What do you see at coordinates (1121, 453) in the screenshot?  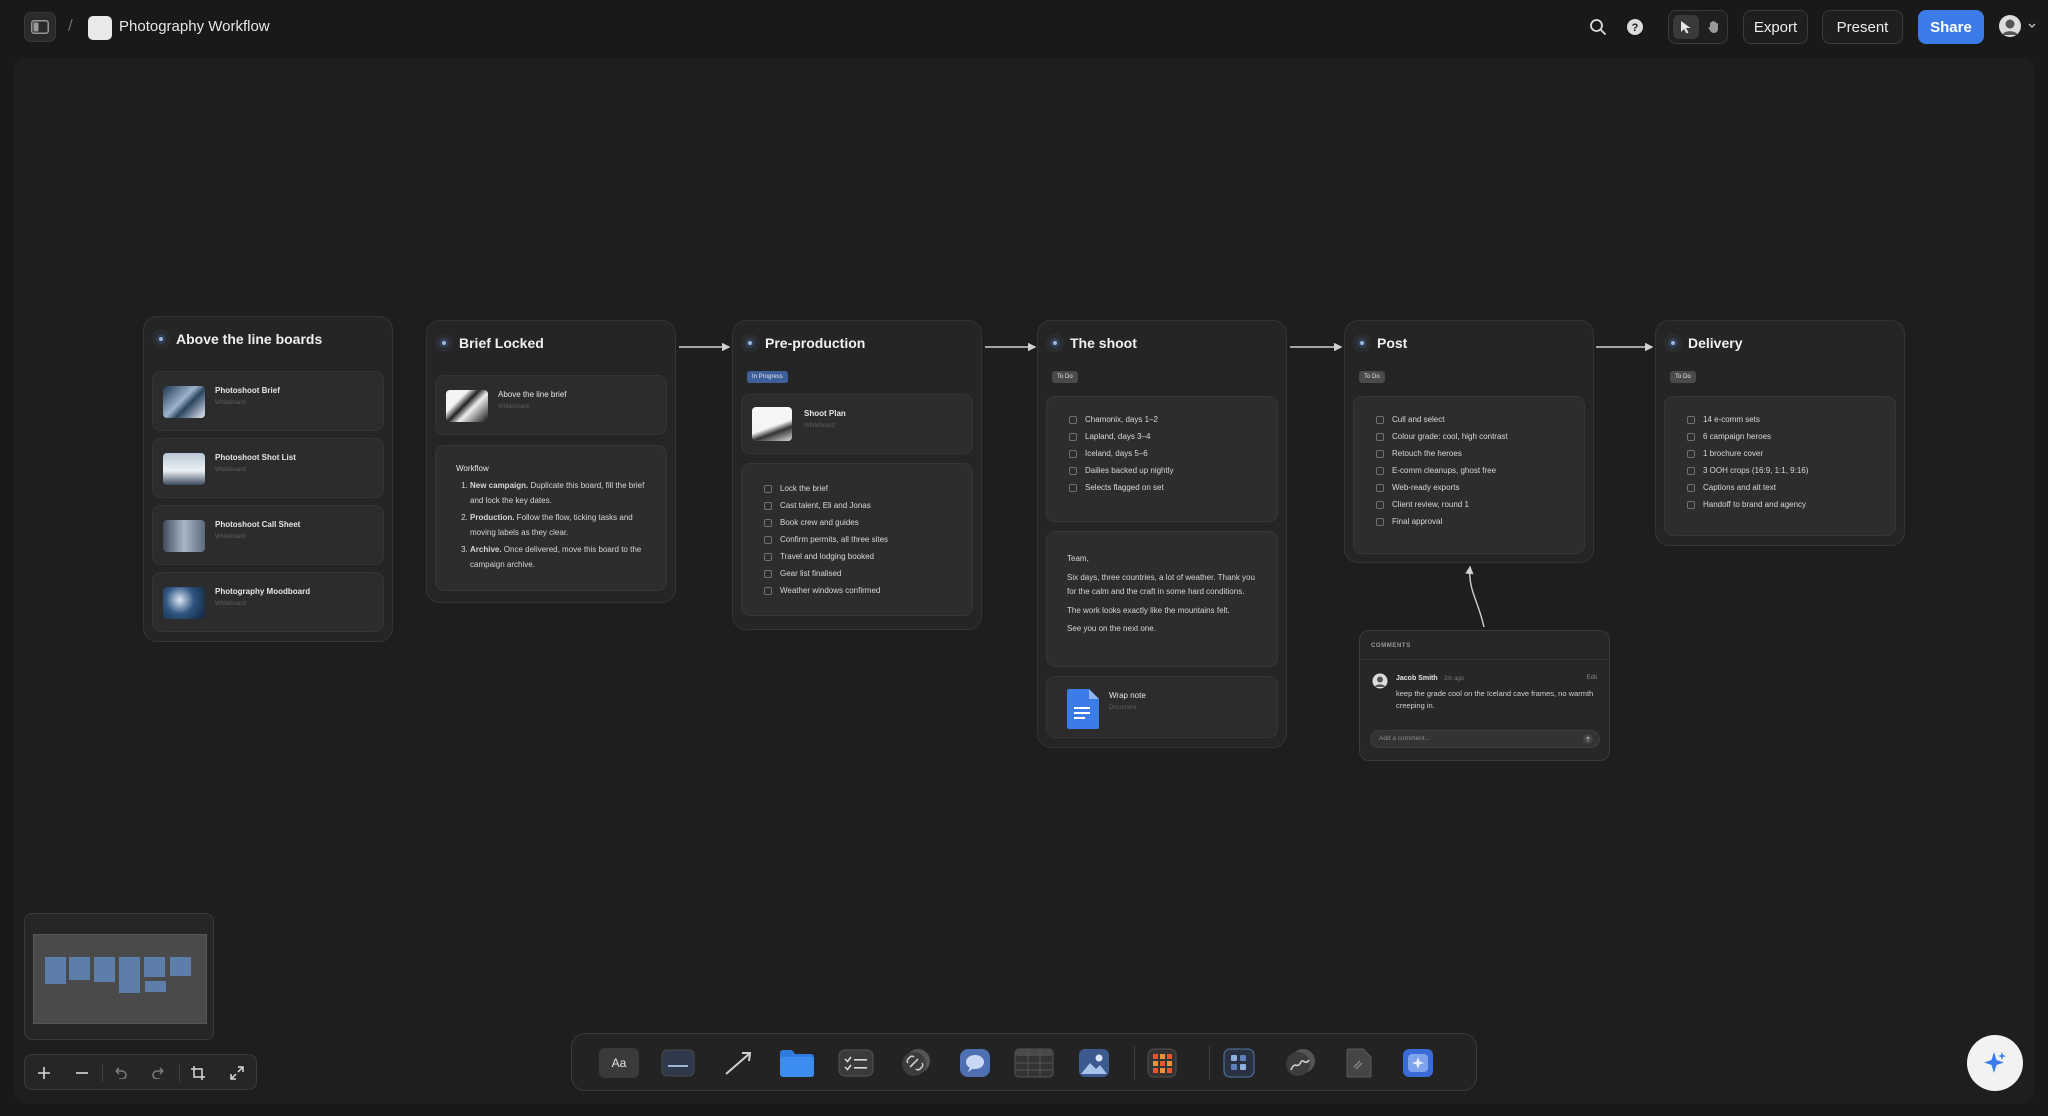 I see `task-item: Iceland, days 5–6` at bounding box center [1121, 453].